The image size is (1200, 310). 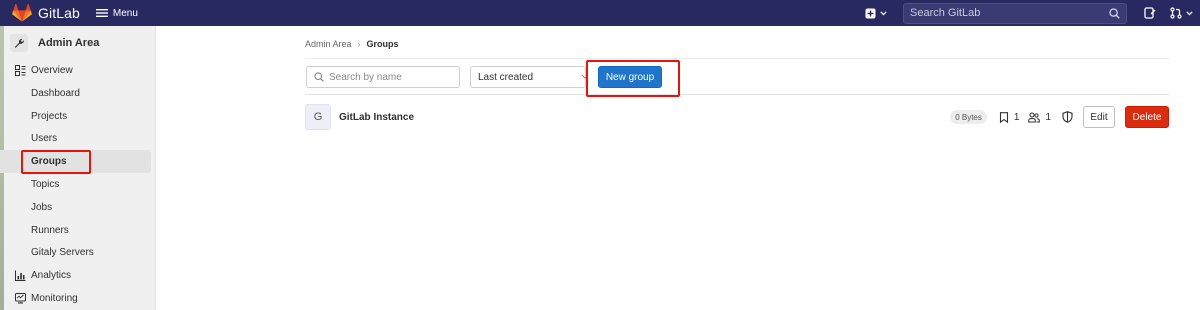 I want to click on sidebar-item-label: Groups, so click(x=49, y=162).